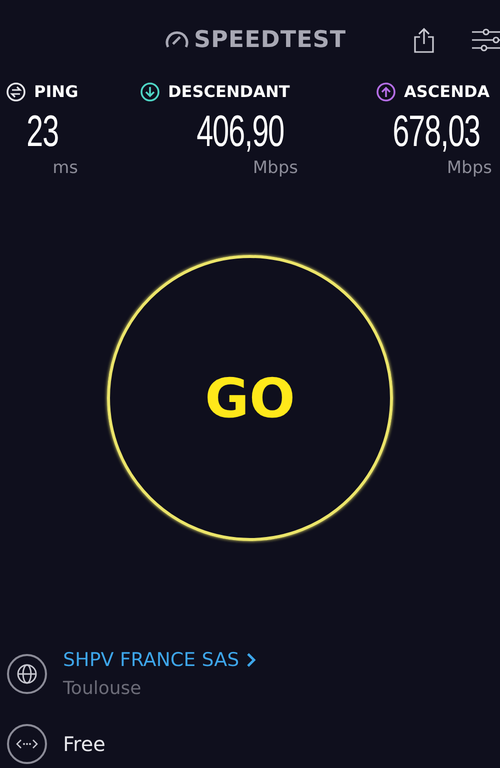 Image resolution: width=500 pixels, height=768 pixels. What do you see at coordinates (102, 688) in the screenshot?
I see `server-location: Toulouse` at bounding box center [102, 688].